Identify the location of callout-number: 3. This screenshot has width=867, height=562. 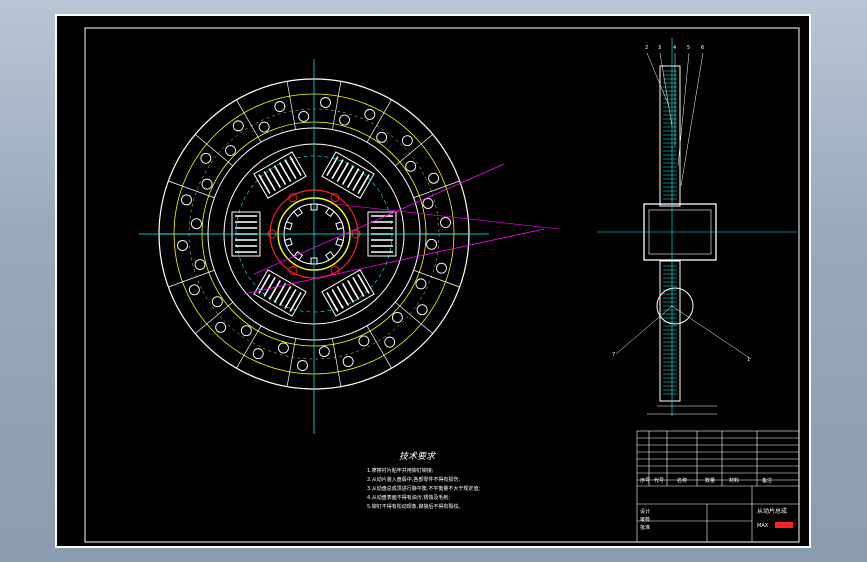
(659, 48).